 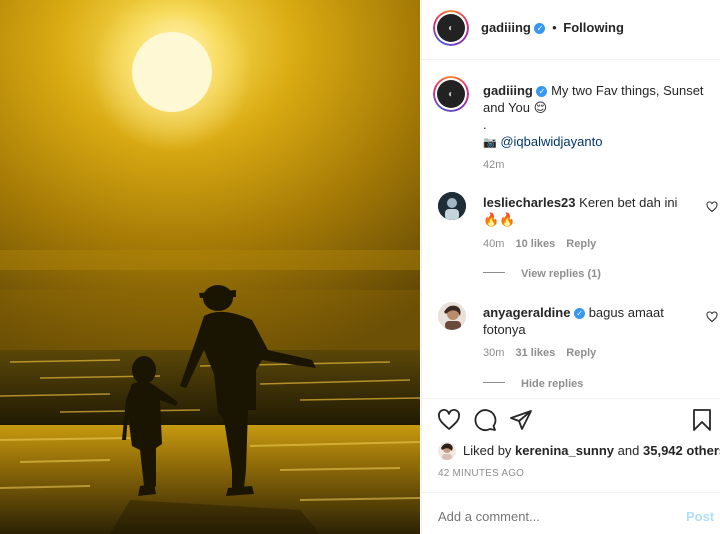 What do you see at coordinates (487, 450) in the screenshot?
I see `liked-by-prefix: Liked by` at bounding box center [487, 450].